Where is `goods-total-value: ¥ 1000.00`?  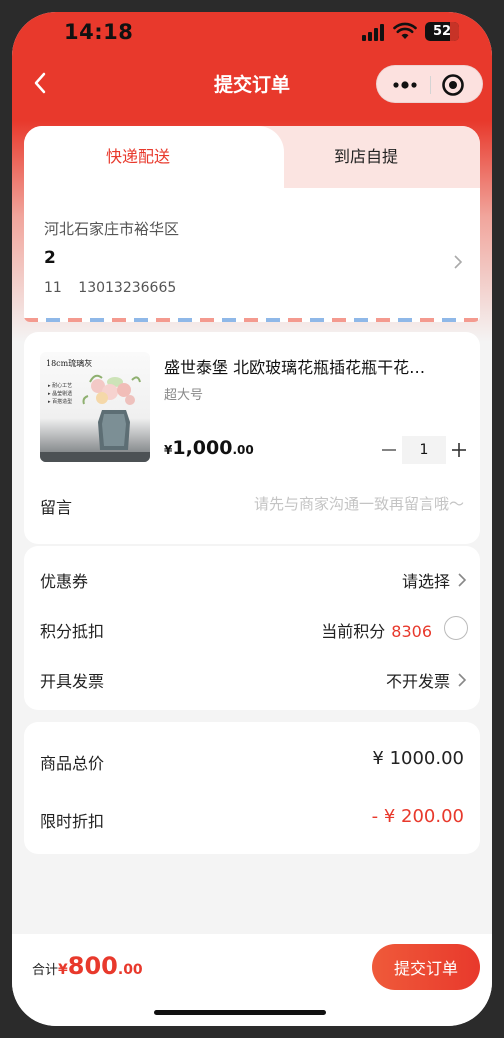 goods-total-value: ¥ 1000.00 is located at coordinates (418, 758).